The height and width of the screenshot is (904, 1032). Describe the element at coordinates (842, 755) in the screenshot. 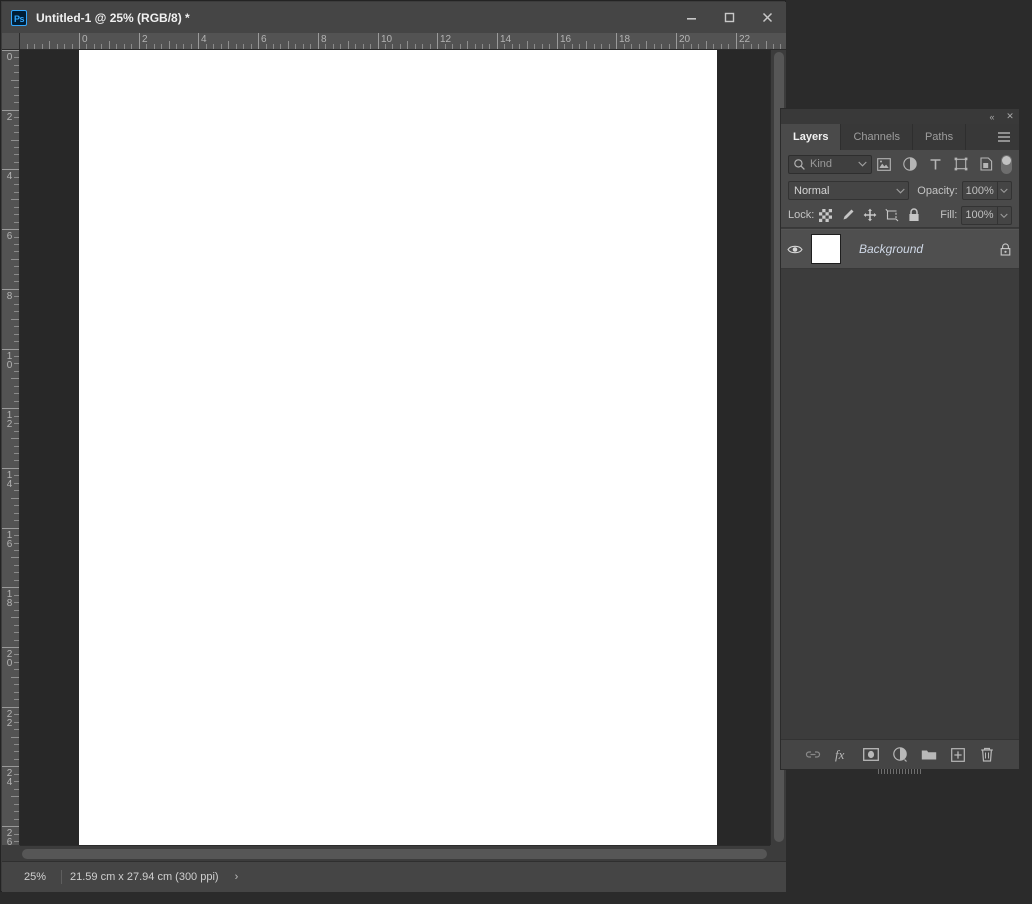

I see `layer-style-button: fx` at that location.